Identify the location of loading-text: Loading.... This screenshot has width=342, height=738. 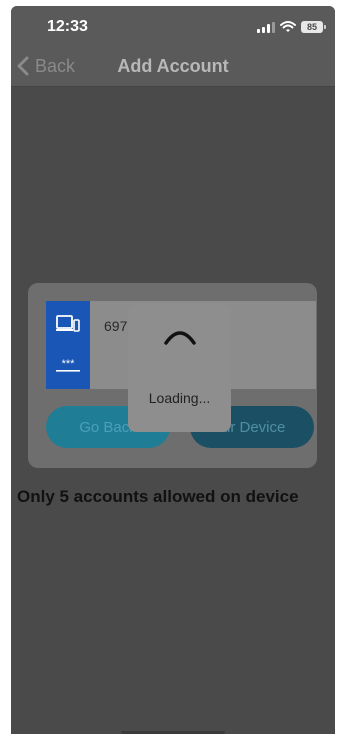
(179, 398).